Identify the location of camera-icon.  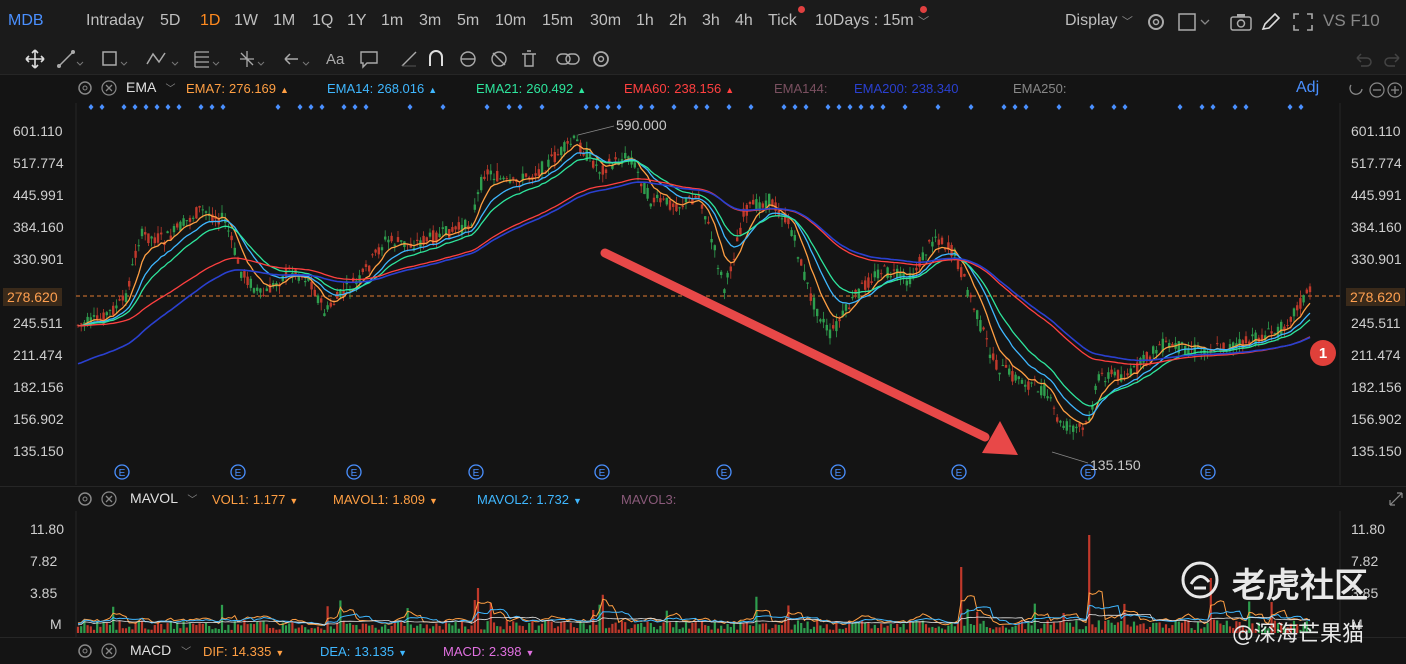
(1241, 22).